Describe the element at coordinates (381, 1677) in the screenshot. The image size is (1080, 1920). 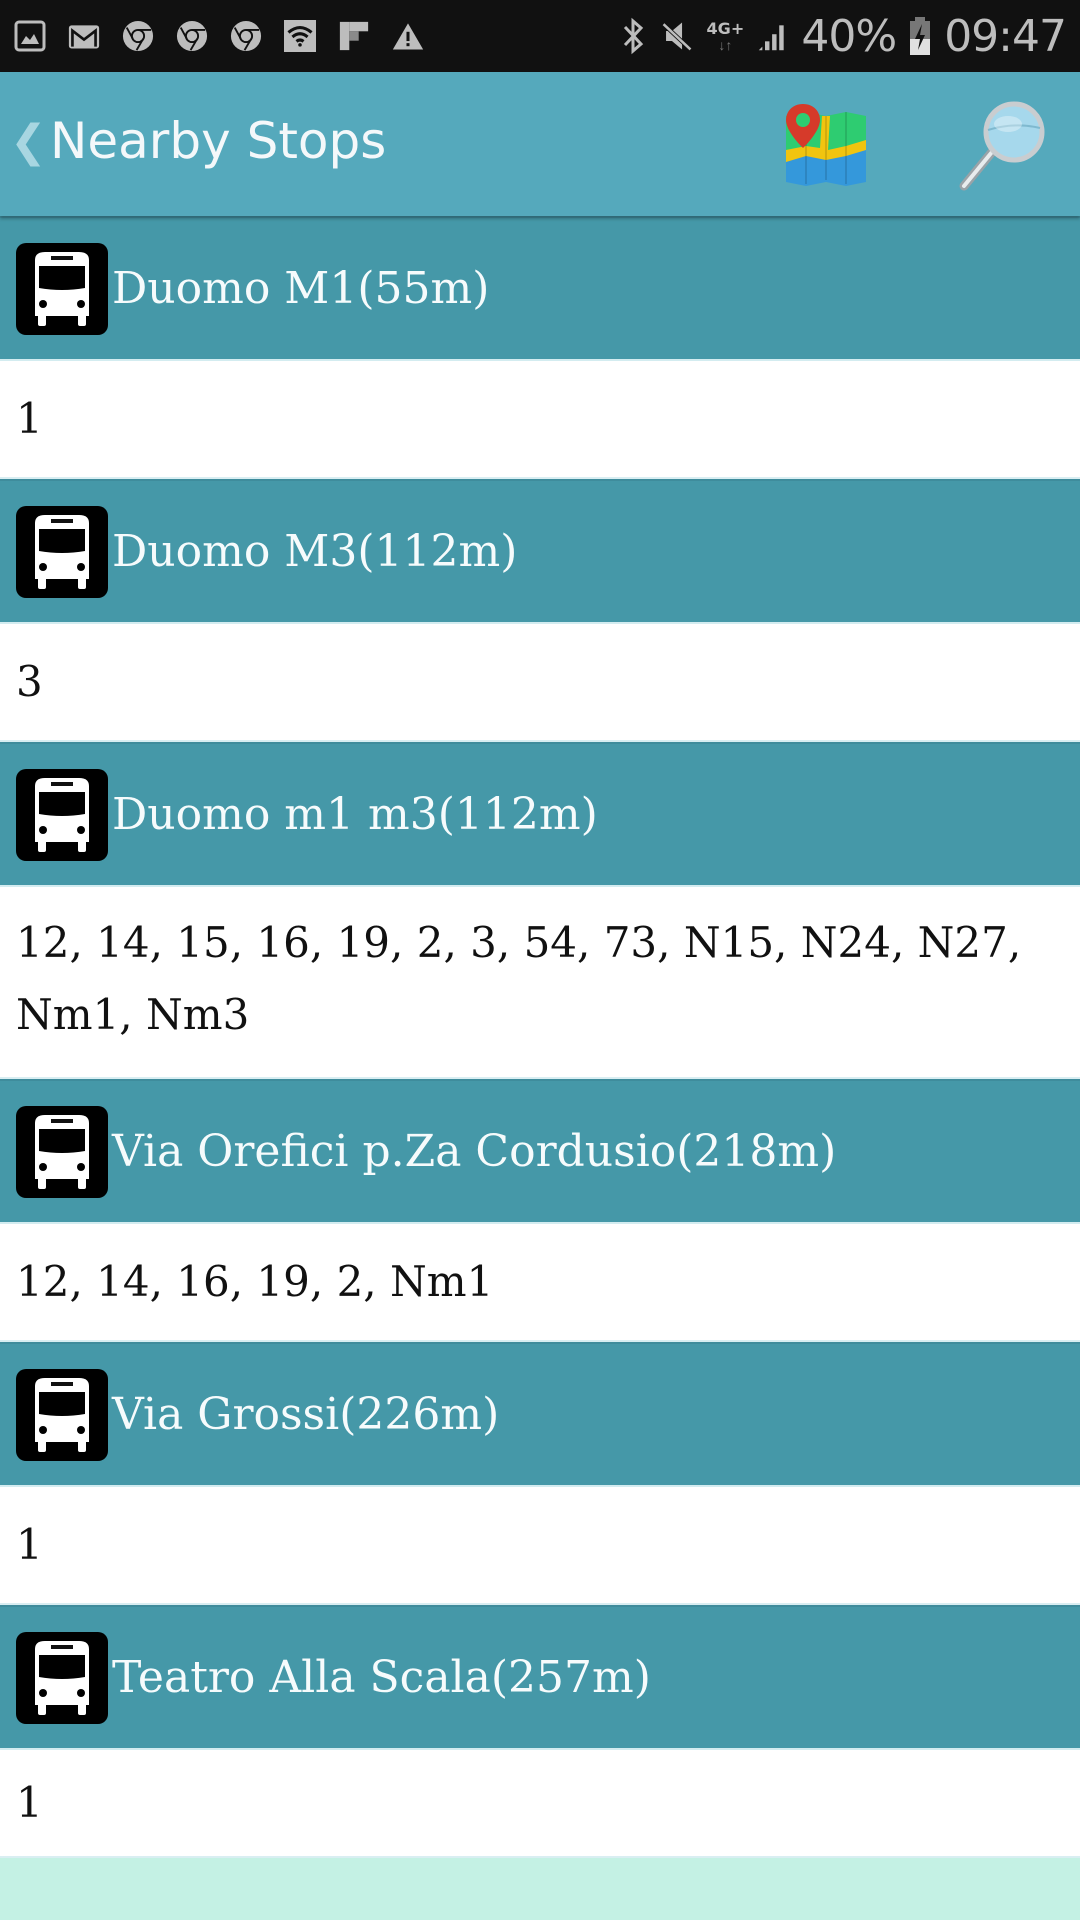
I see `stop-name: Teatro Alla Scala(257m)` at that location.